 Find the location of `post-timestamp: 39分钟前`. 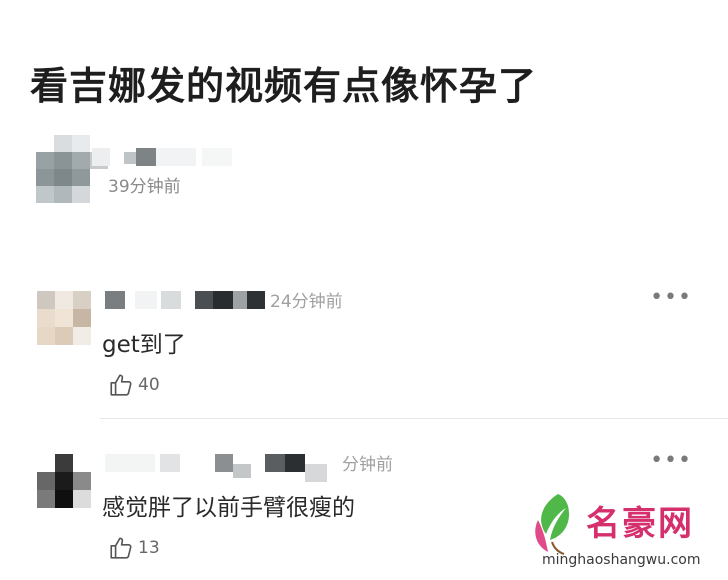

post-timestamp: 39分钟前 is located at coordinates (144, 187).